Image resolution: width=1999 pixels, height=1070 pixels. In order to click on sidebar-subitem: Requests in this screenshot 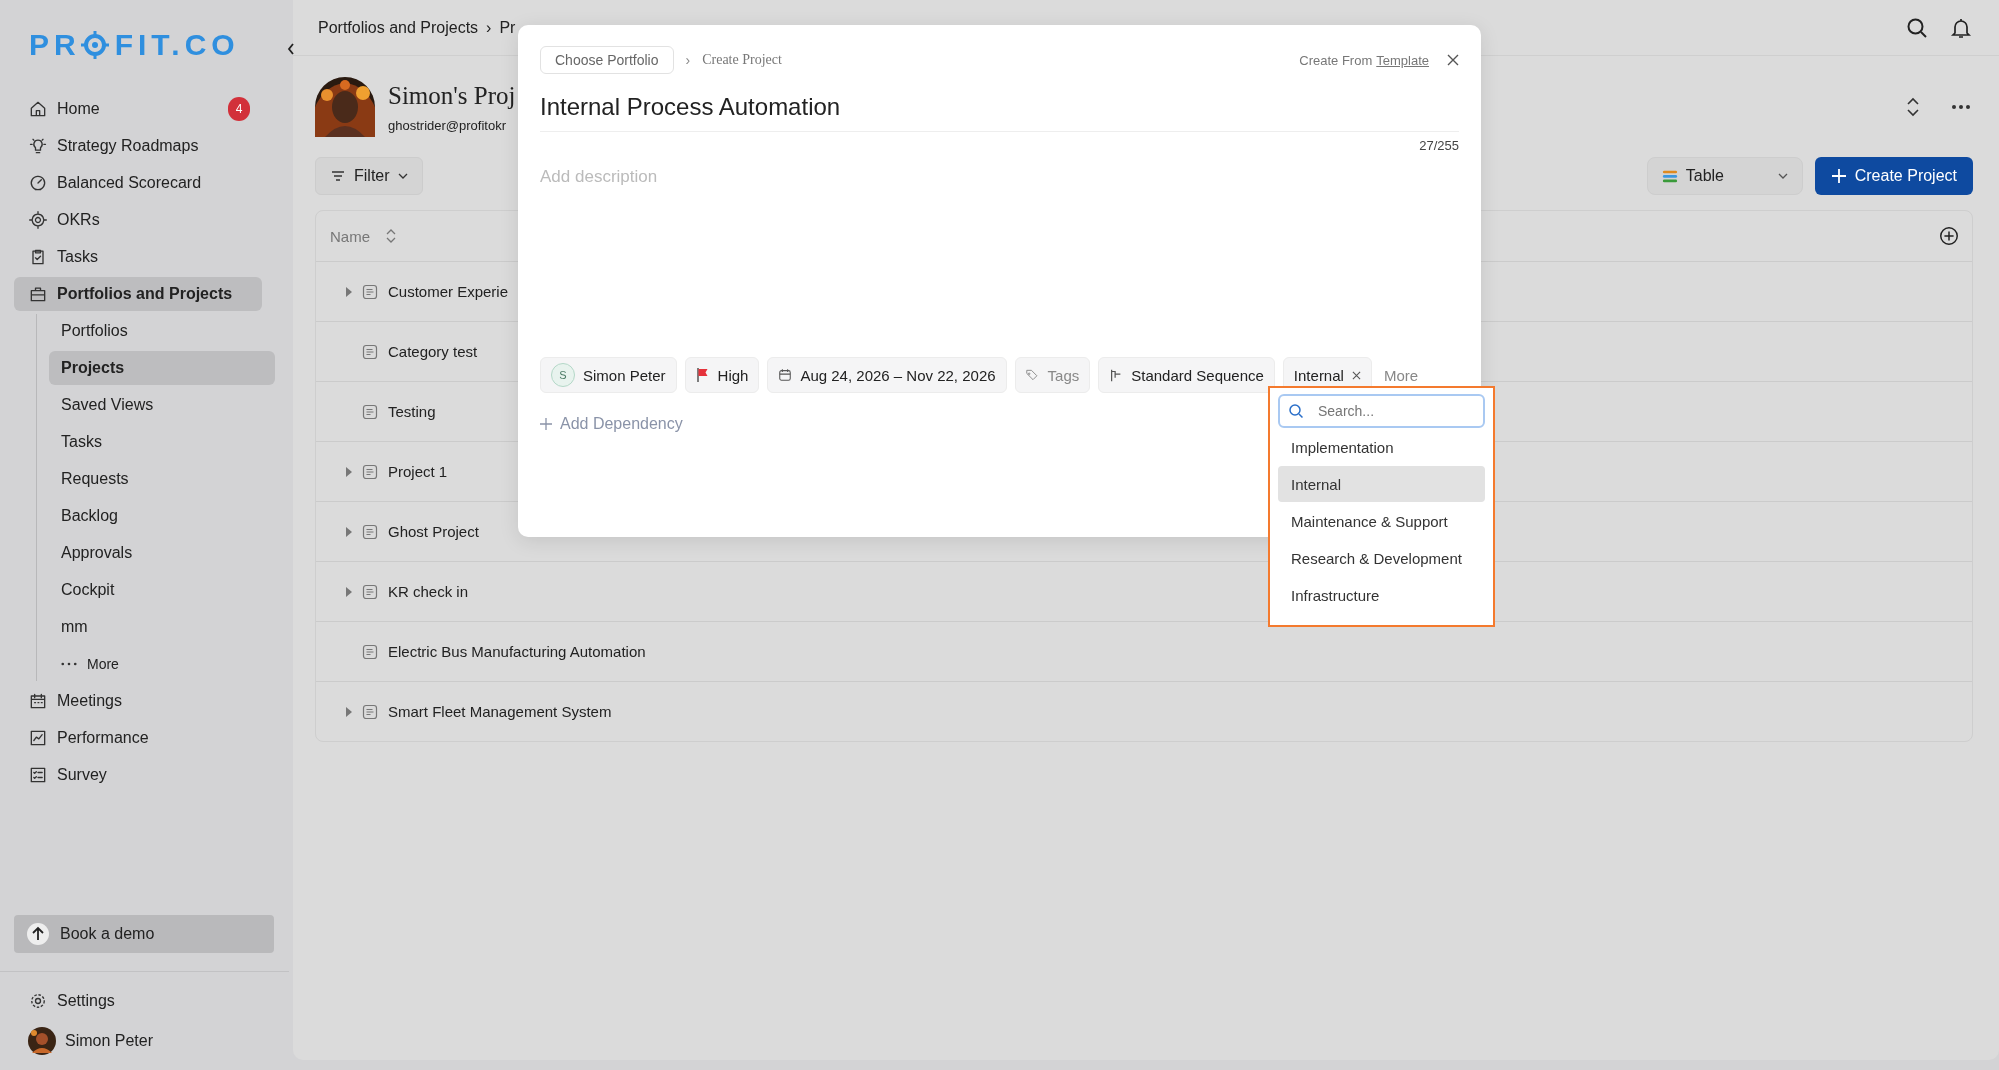, I will do `click(162, 479)`.